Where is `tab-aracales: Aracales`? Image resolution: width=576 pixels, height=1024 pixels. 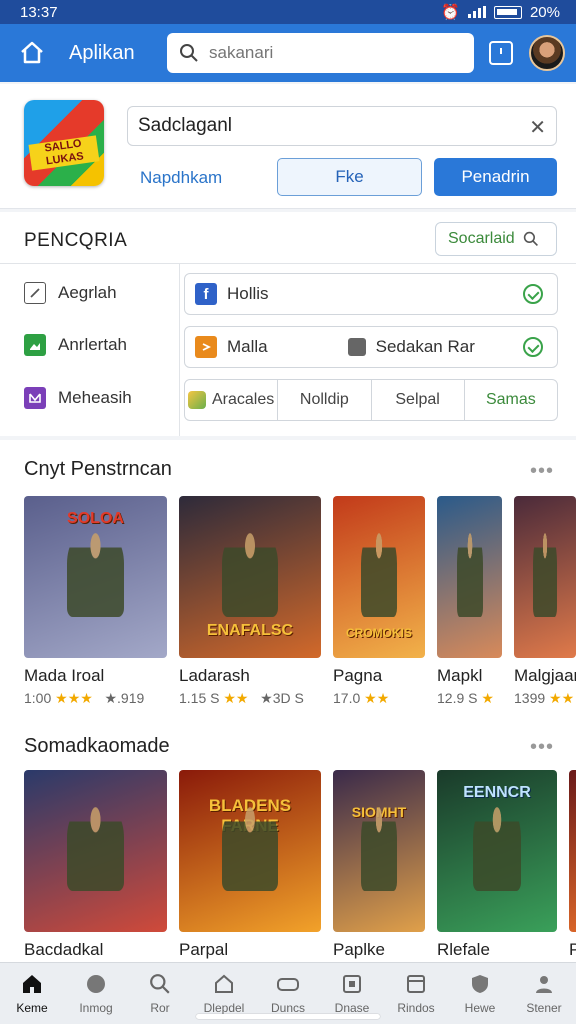
tab-aracales: Aracales is located at coordinates (232, 400).